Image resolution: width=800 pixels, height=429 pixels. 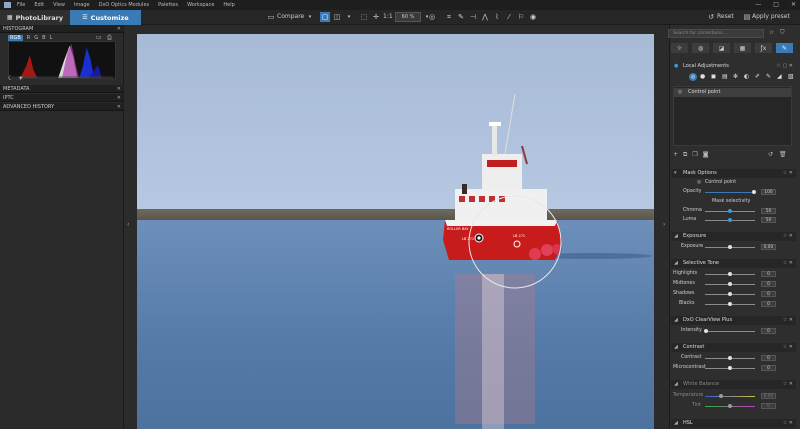 I want to click on white-balance-header: ◢ White Balance ☆ ✕, so click(x=733, y=384).